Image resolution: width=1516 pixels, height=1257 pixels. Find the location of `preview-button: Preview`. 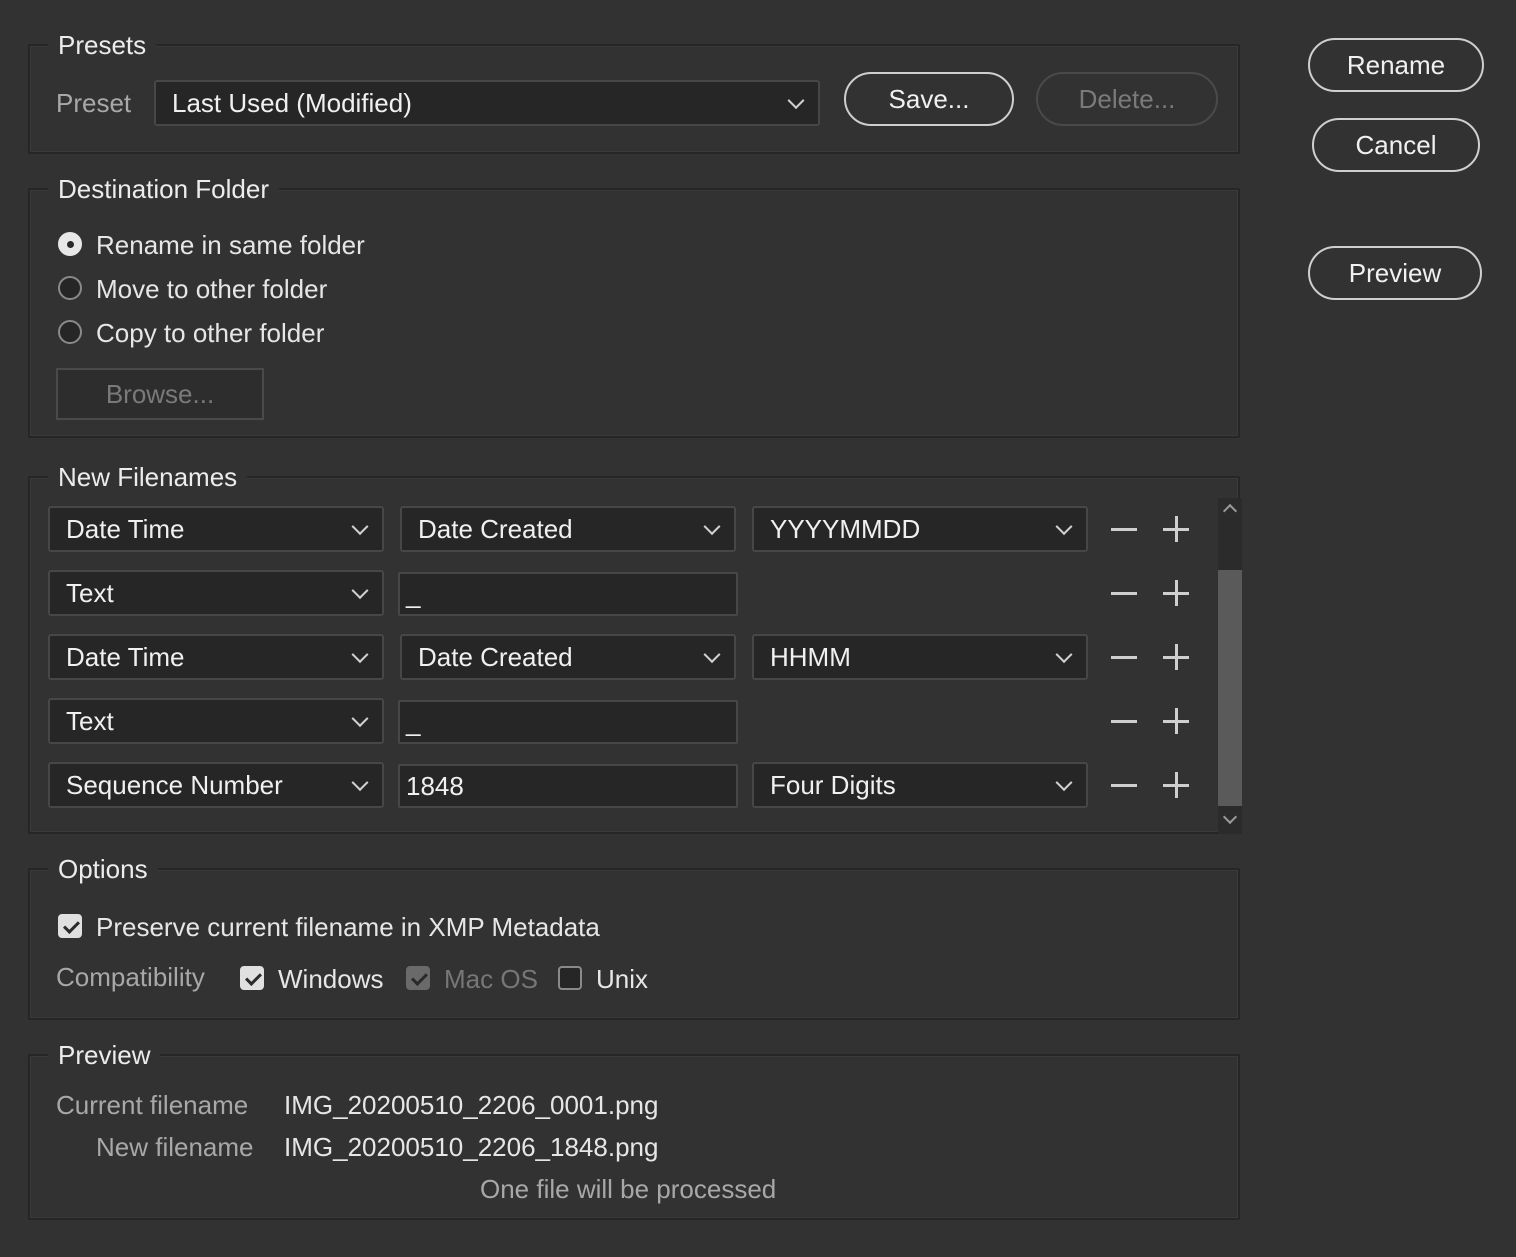

preview-button: Preview is located at coordinates (1395, 273).